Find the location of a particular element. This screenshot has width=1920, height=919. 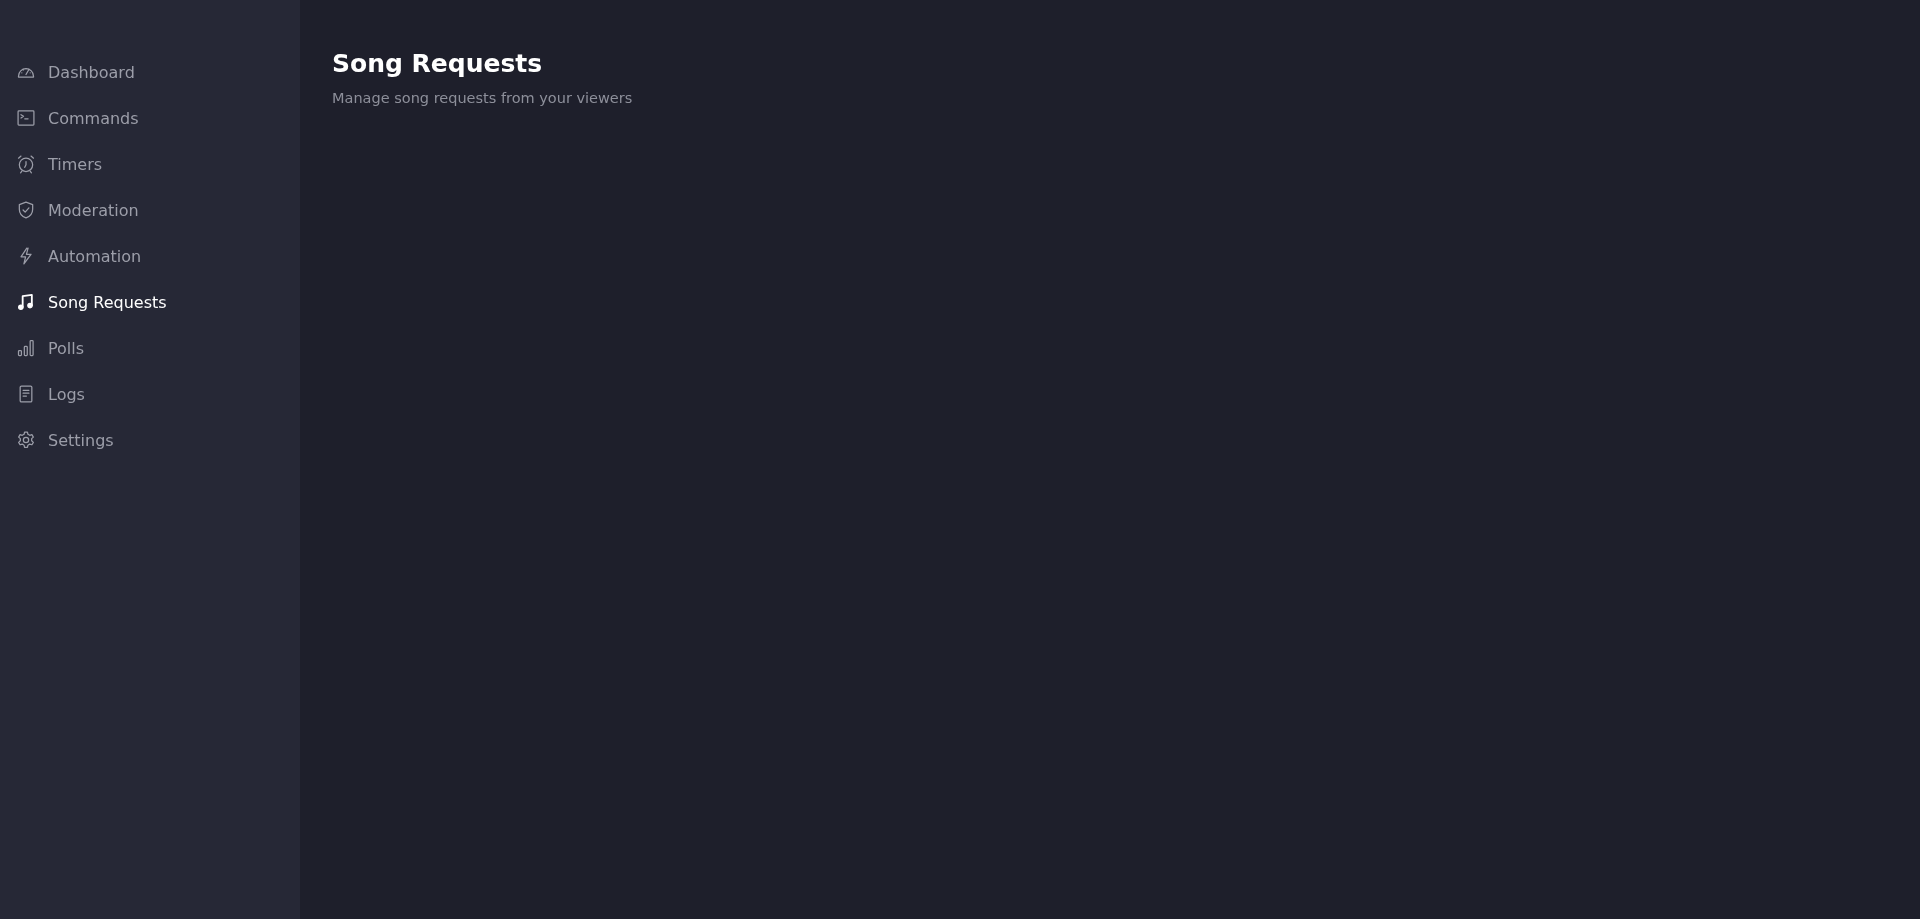

sidebar-item: Song Requests is located at coordinates (150, 302).